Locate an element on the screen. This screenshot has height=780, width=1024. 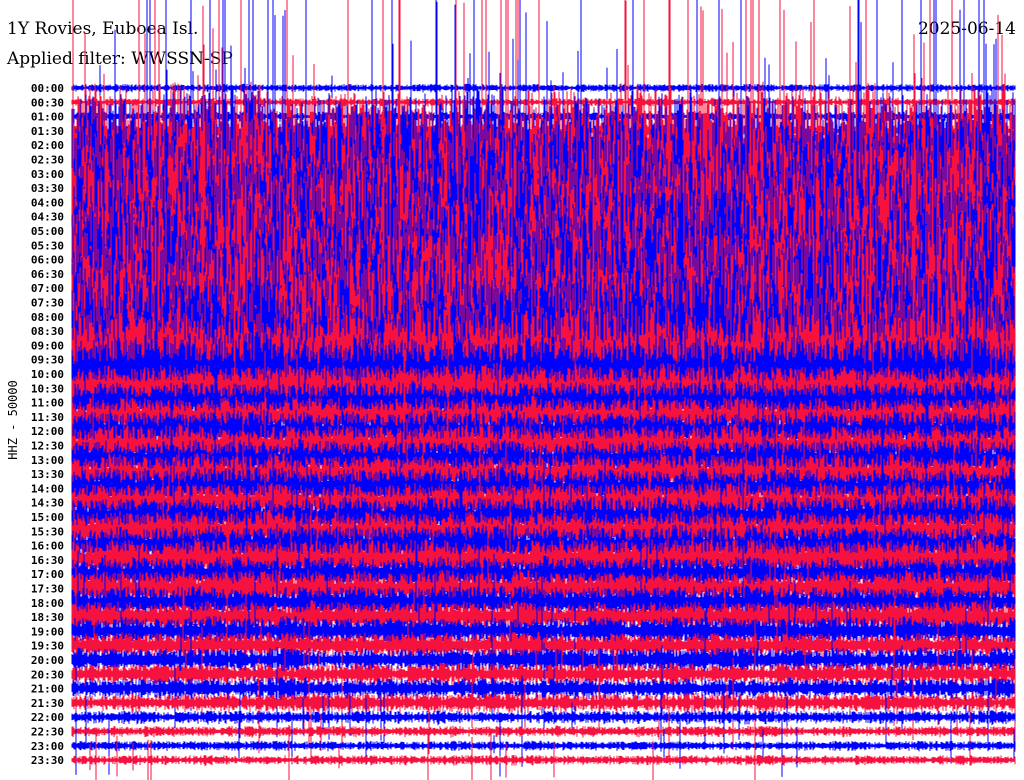
row-time-label: 10:00 is located at coordinates (47, 374).